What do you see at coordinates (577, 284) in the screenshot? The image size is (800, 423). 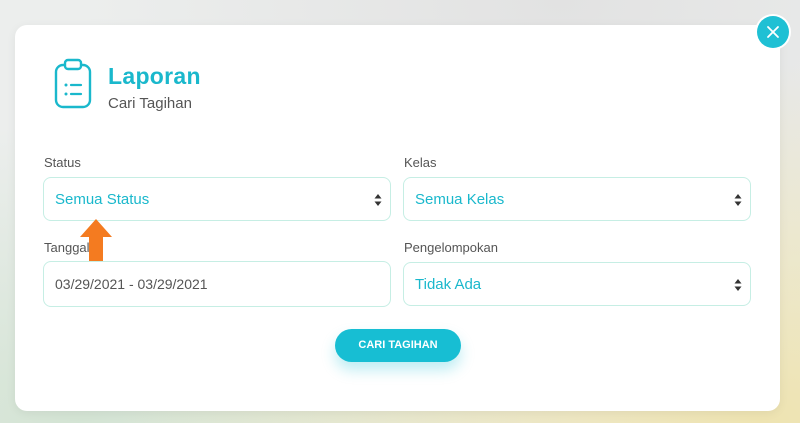 I see `pengelompokan-select: Tidak Ada` at bounding box center [577, 284].